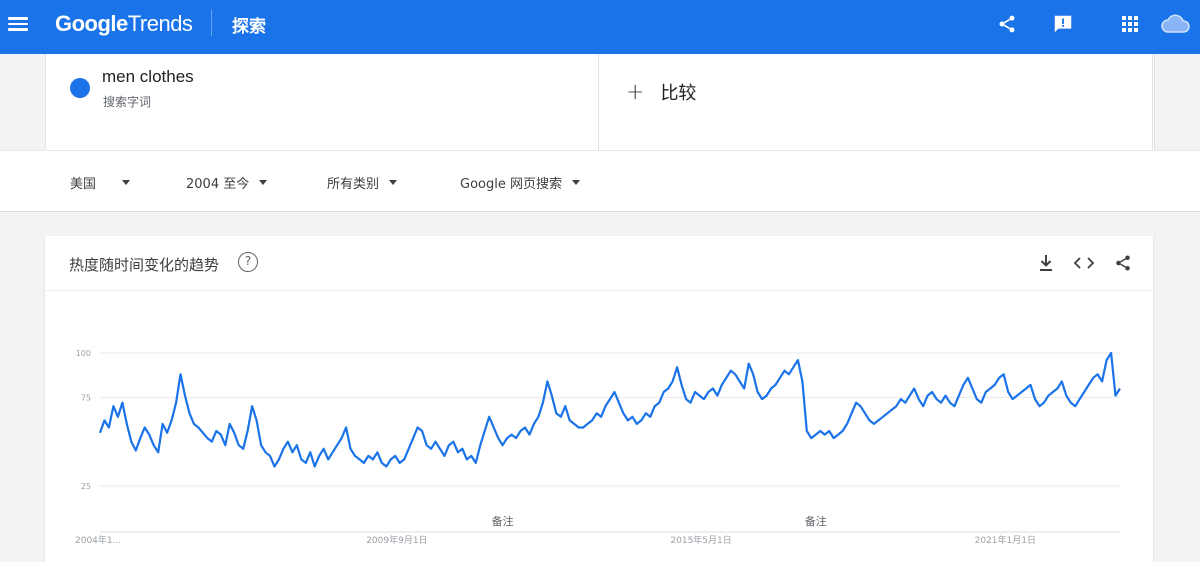 The width and height of the screenshot is (1200, 562). Describe the element at coordinates (678, 93) in the screenshot. I see `compare-label: 比较` at that location.